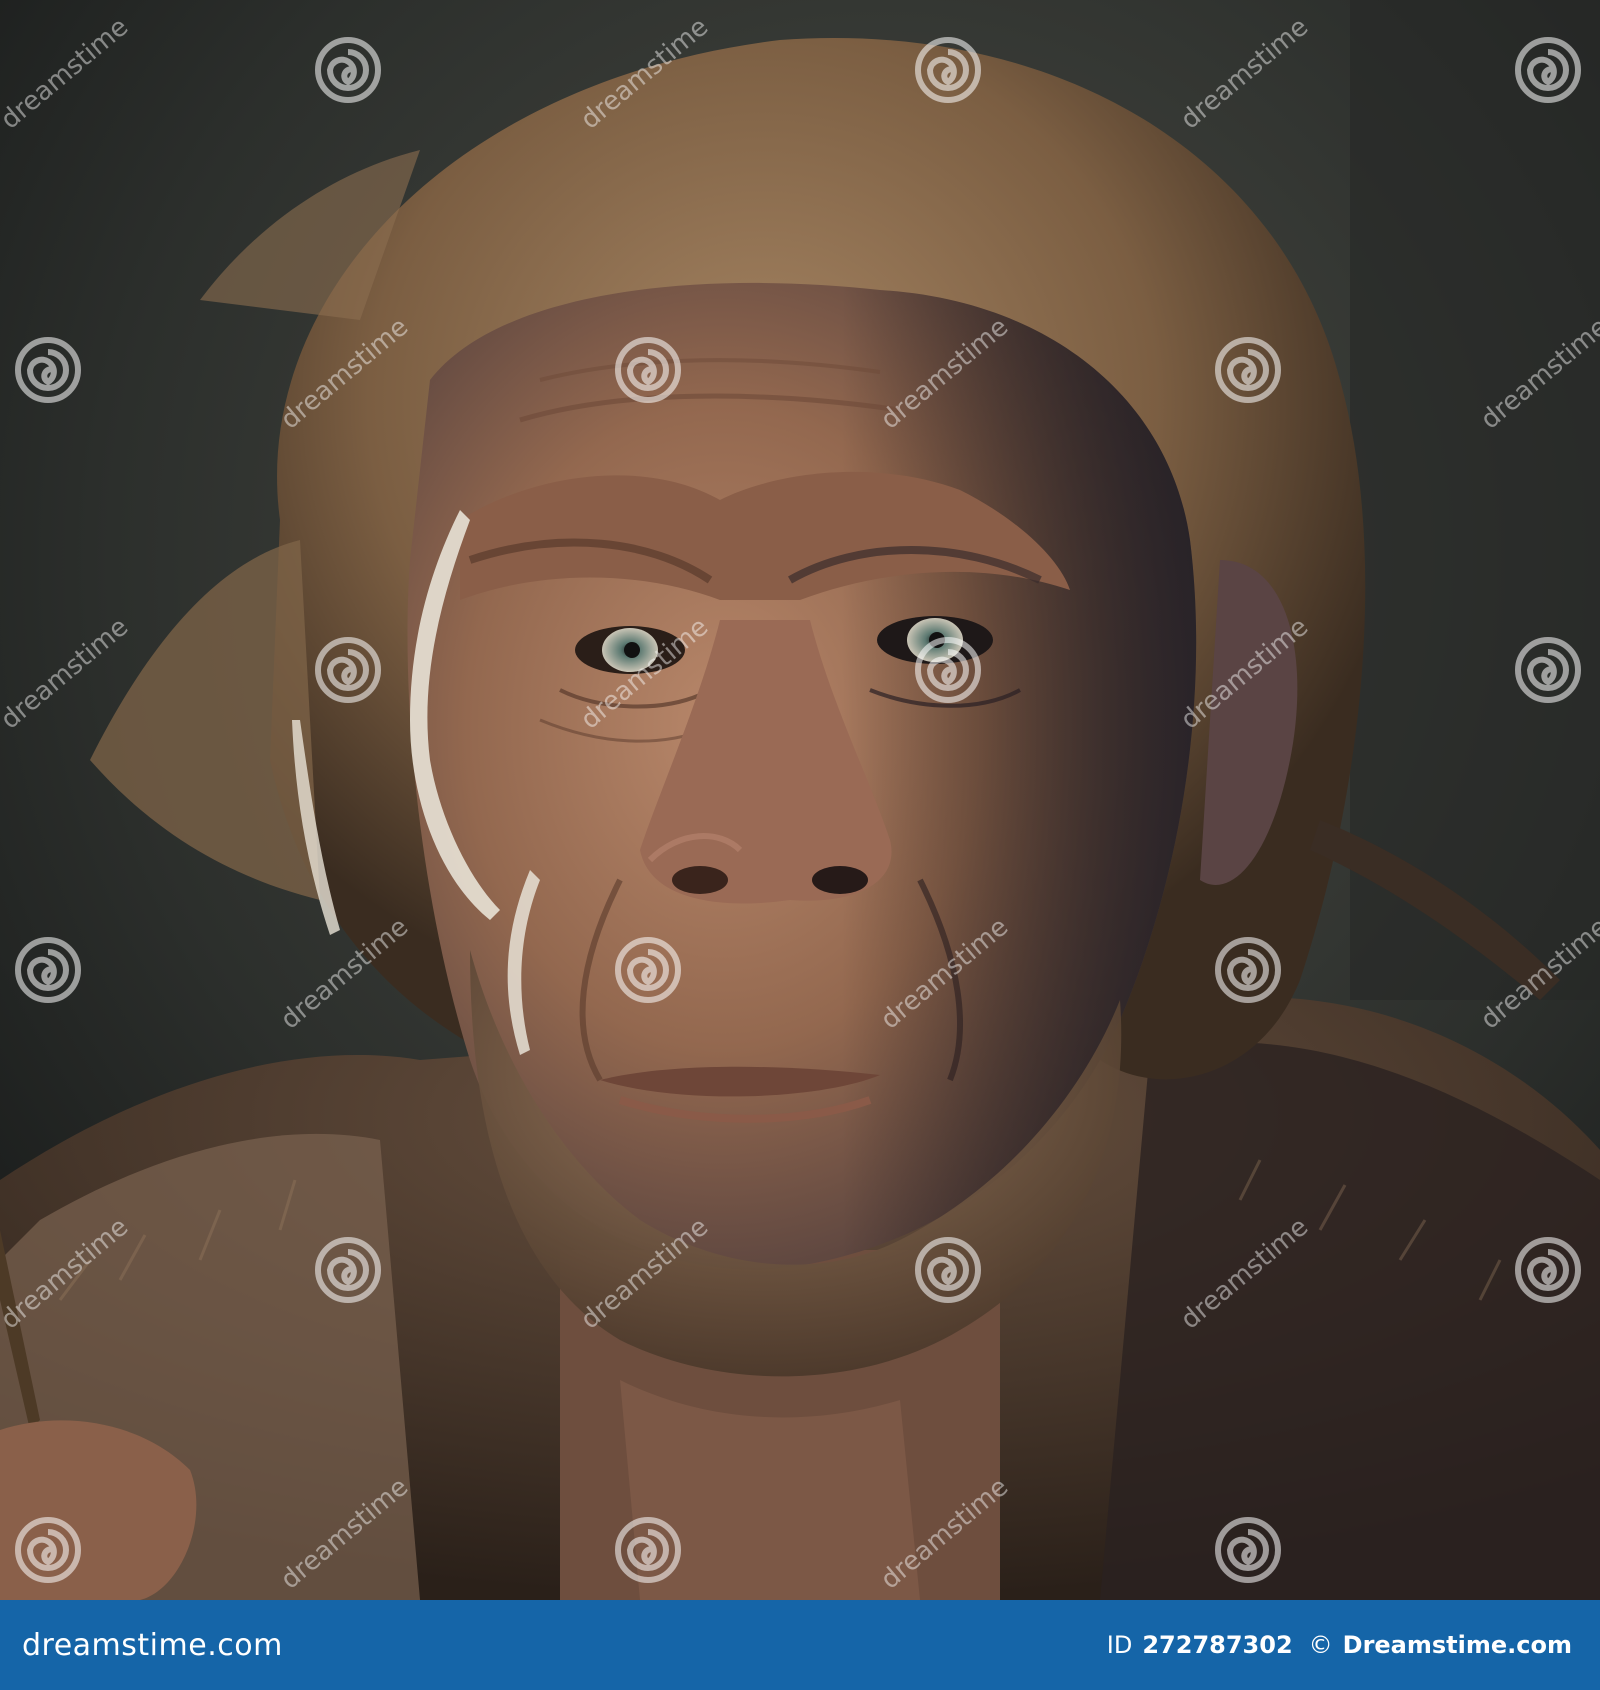  What do you see at coordinates (1217, 1645) in the screenshot?
I see `footer-id-value: 272787302` at bounding box center [1217, 1645].